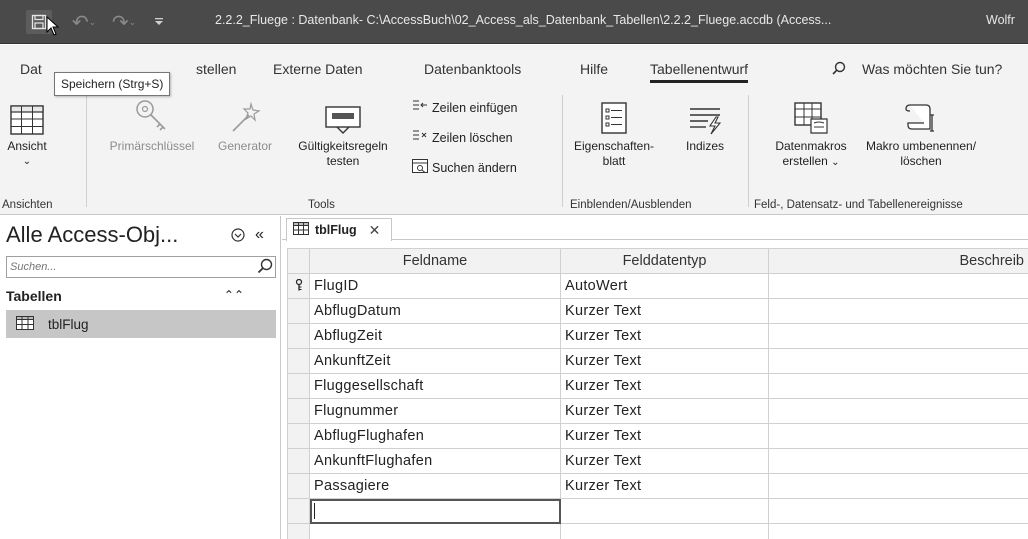 The width and height of the screenshot is (1028, 539). Describe the element at coordinates (435, 286) in the screenshot. I see `field-name-cell: FlugID` at that location.